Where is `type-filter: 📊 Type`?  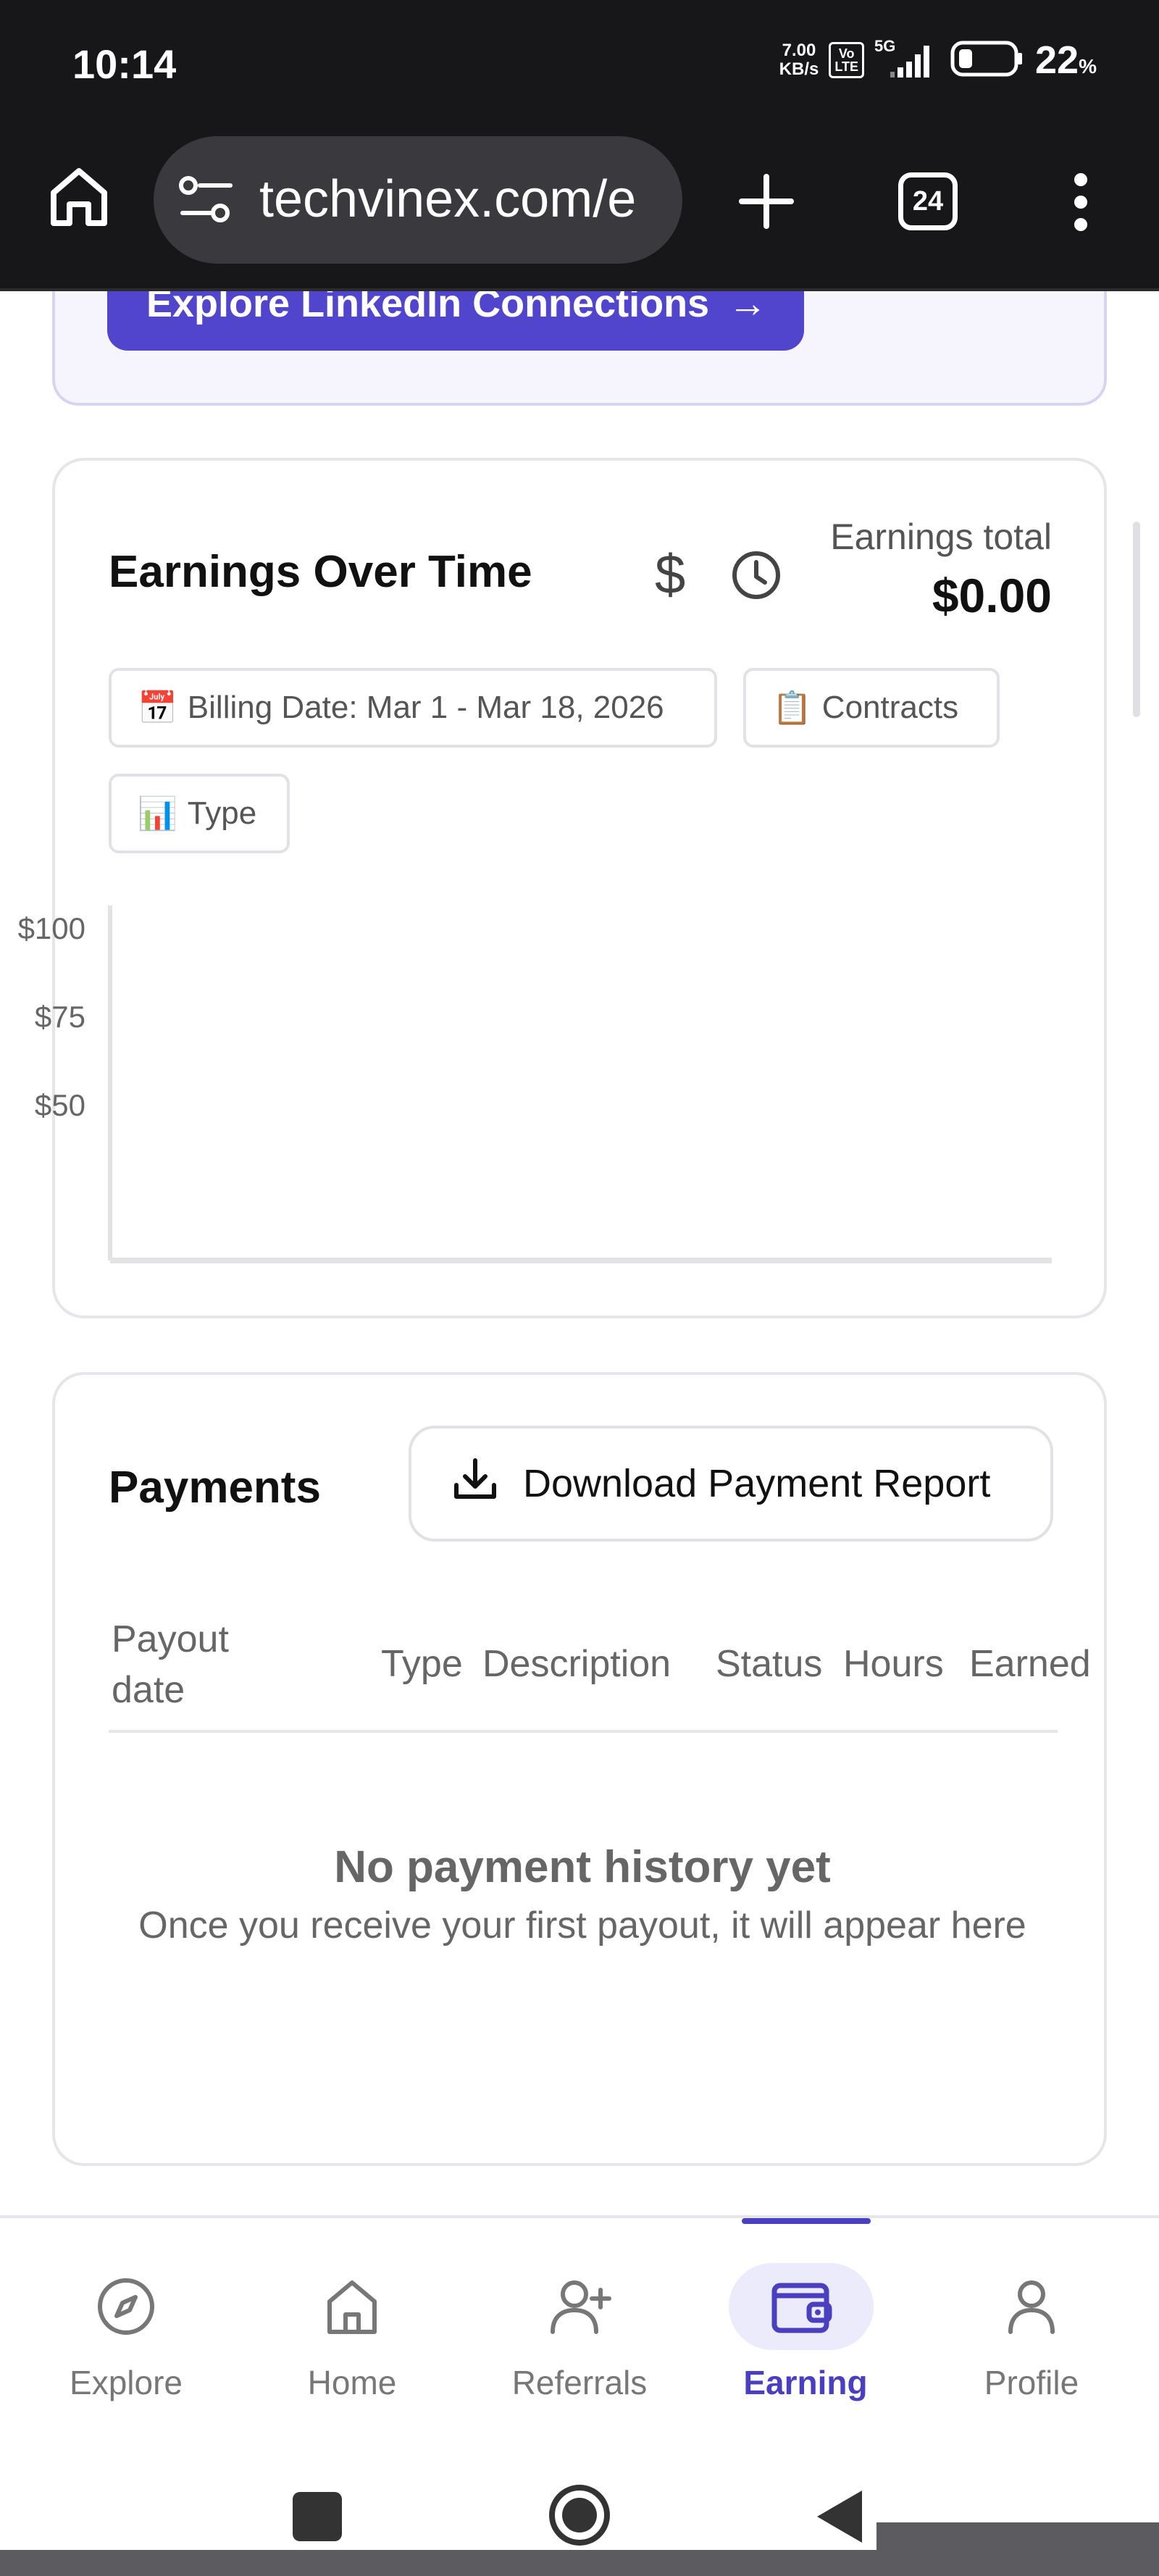 type-filter: 📊 Type is located at coordinates (200, 813).